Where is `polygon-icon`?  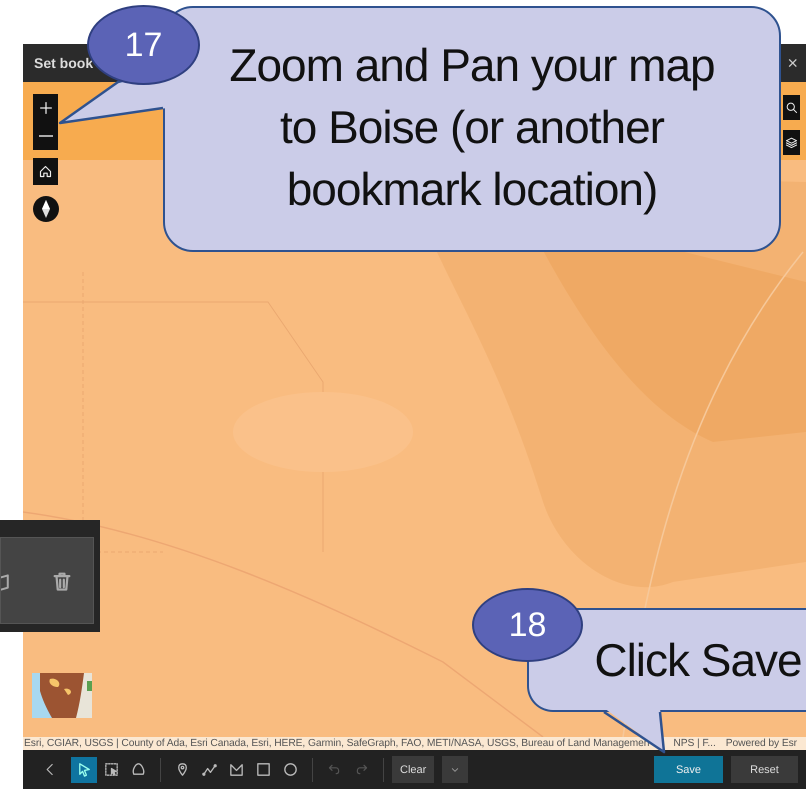 polygon-icon is located at coordinates (236, 769).